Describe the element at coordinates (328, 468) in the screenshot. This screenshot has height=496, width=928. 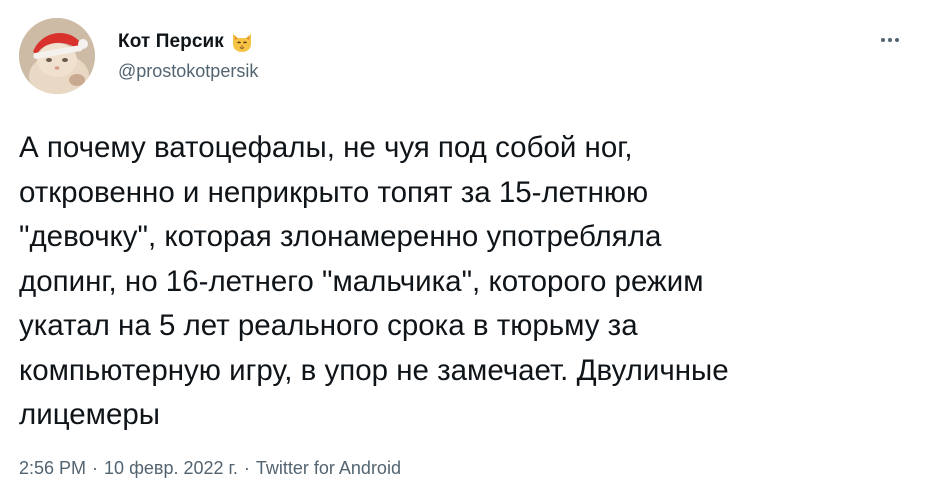
I see `tweet-source: Twitter for Android` at that location.